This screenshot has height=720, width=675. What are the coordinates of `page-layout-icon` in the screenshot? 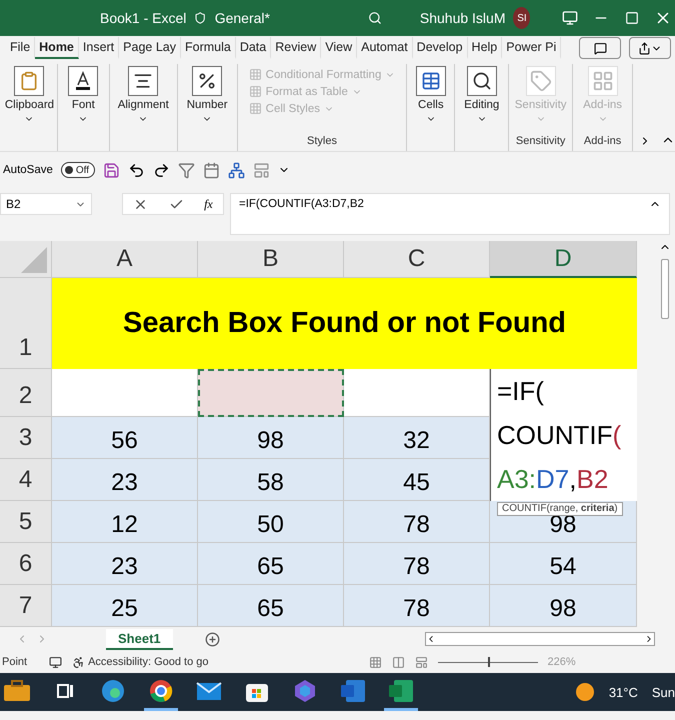 It's located at (398, 662).